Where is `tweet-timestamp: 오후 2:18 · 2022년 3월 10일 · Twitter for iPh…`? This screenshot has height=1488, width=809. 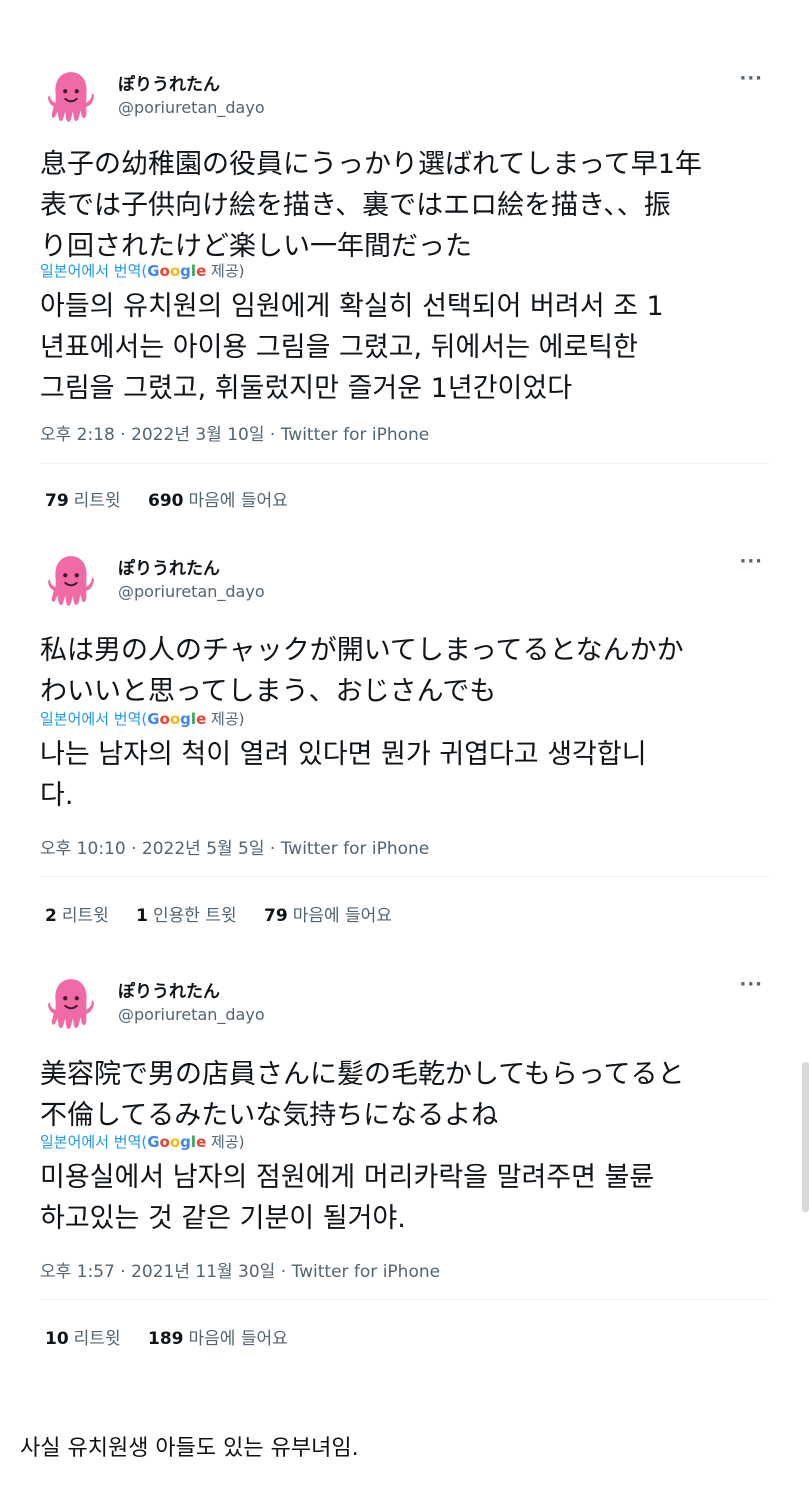
tweet-timestamp: 오후 2:18 · 2022년 3월 10일 · Twitter for iPh… is located at coordinates (234, 432).